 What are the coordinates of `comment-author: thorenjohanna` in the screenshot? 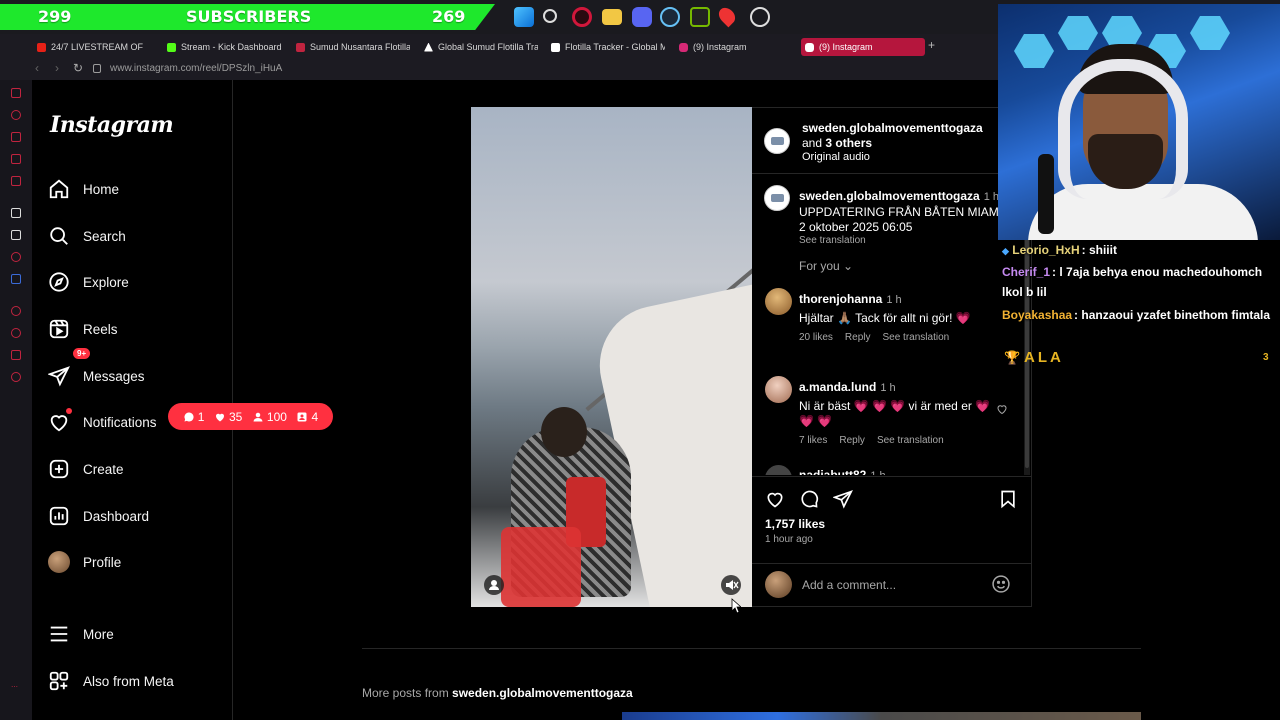 It's located at (840, 299).